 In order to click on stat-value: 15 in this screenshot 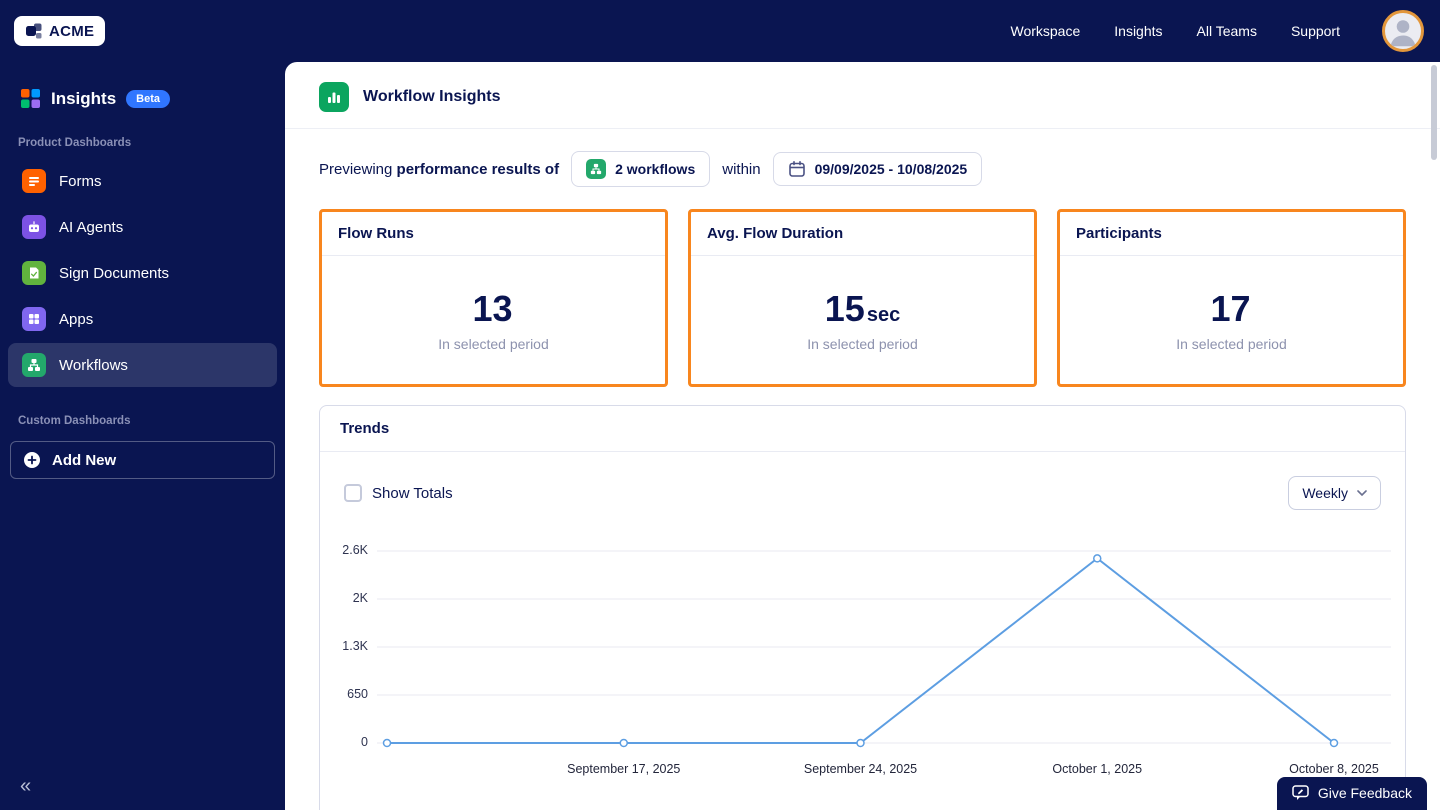, I will do `click(844, 308)`.